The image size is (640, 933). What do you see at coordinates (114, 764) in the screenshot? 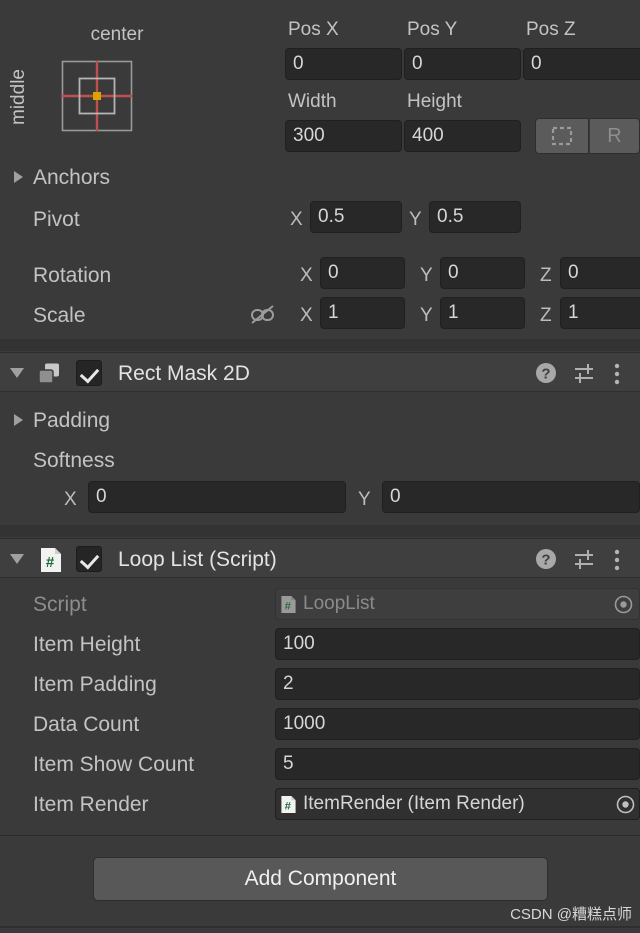
I see `item-show-count-label: Item Show Count` at bounding box center [114, 764].